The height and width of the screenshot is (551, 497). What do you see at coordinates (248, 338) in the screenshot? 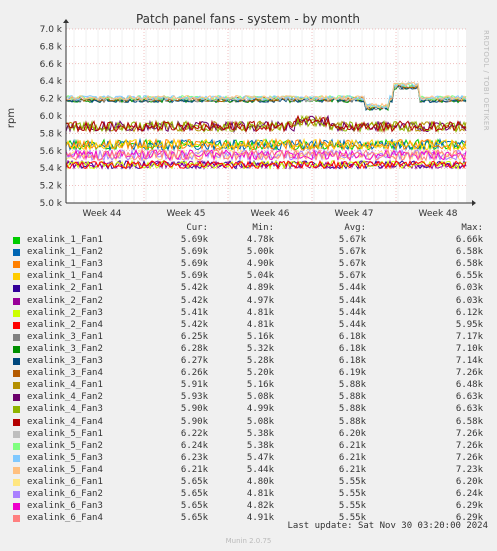
I see `legend-row: exalink_3_Fan1 6.25k 5.16k 6.18k 7.17k` at bounding box center [248, 338].